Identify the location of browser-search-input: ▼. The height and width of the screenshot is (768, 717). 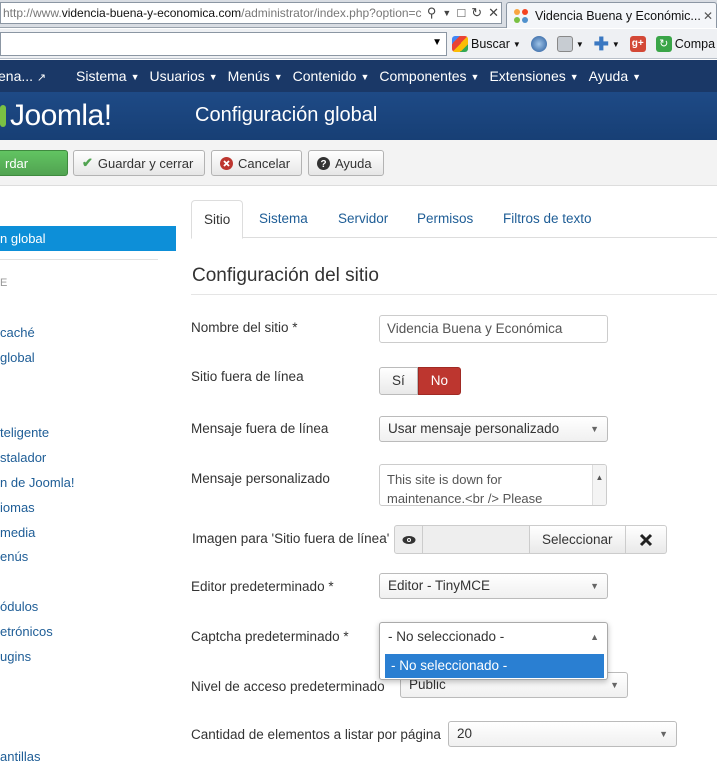
(223, 44).